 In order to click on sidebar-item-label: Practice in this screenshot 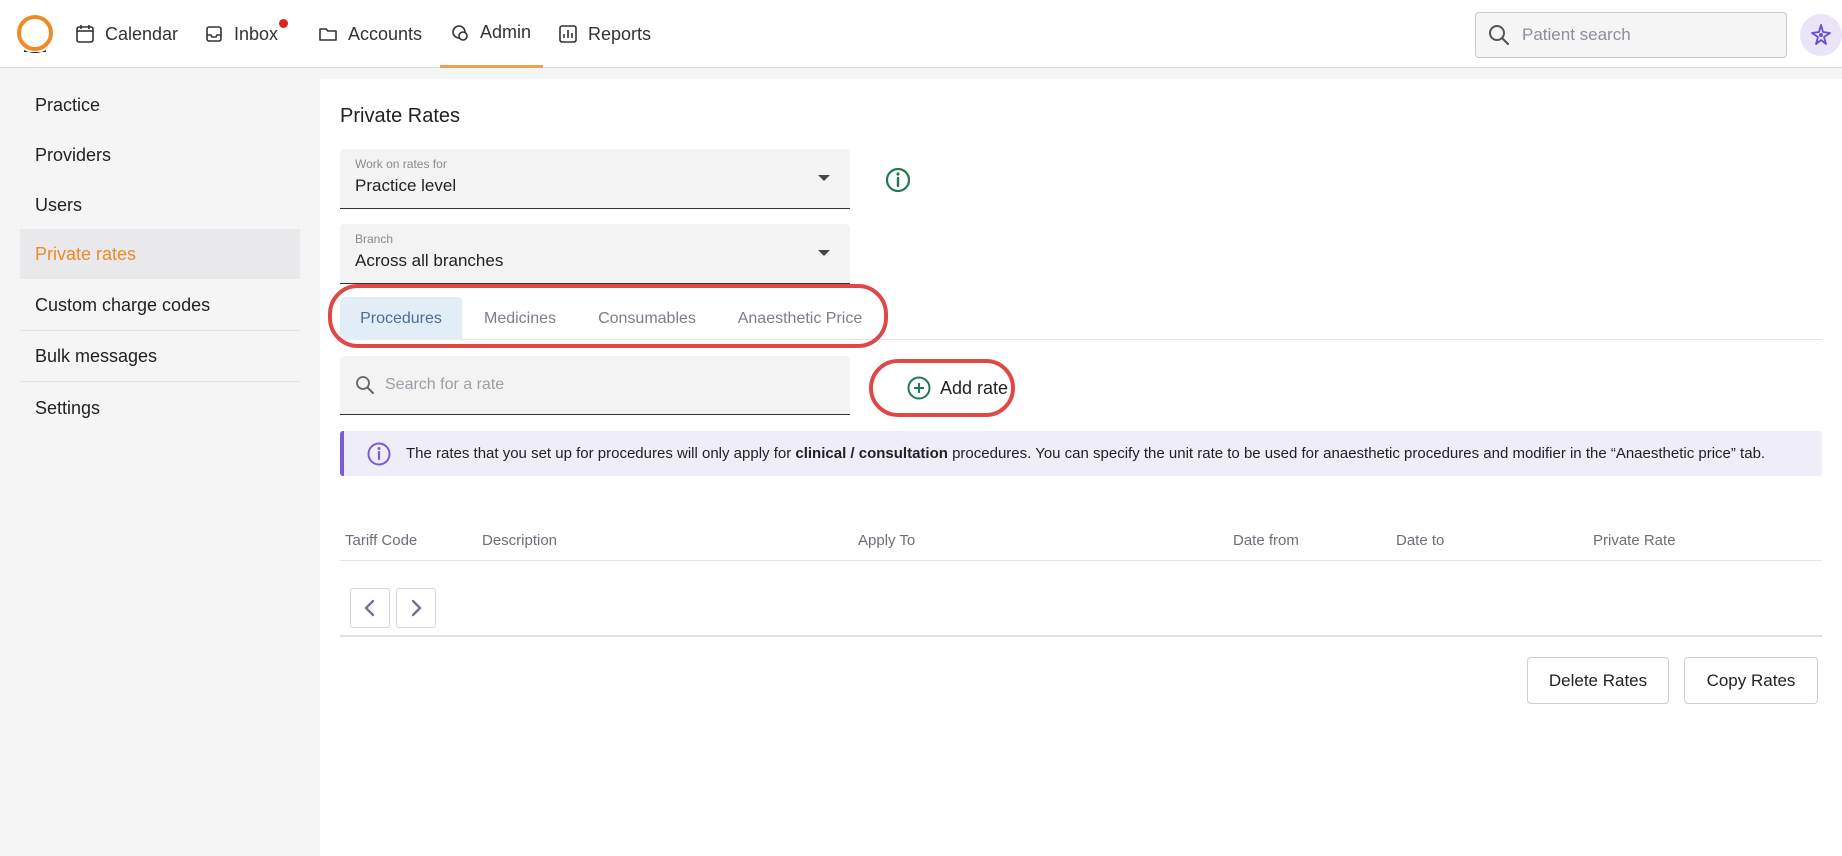, I will do `click(68, 104)`.